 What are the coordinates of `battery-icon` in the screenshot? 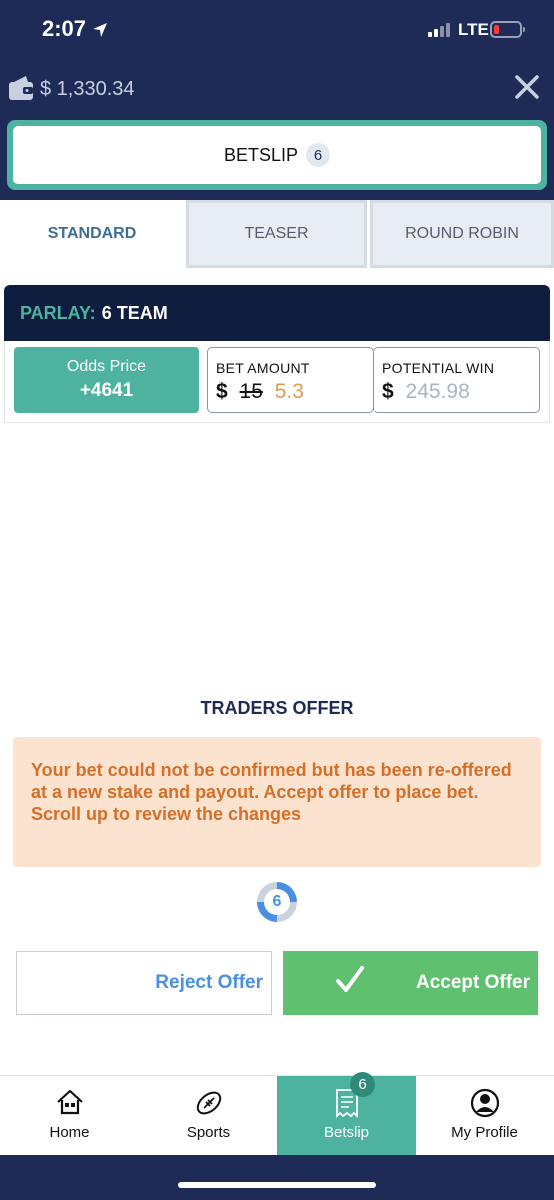 It's located at (507, 29).